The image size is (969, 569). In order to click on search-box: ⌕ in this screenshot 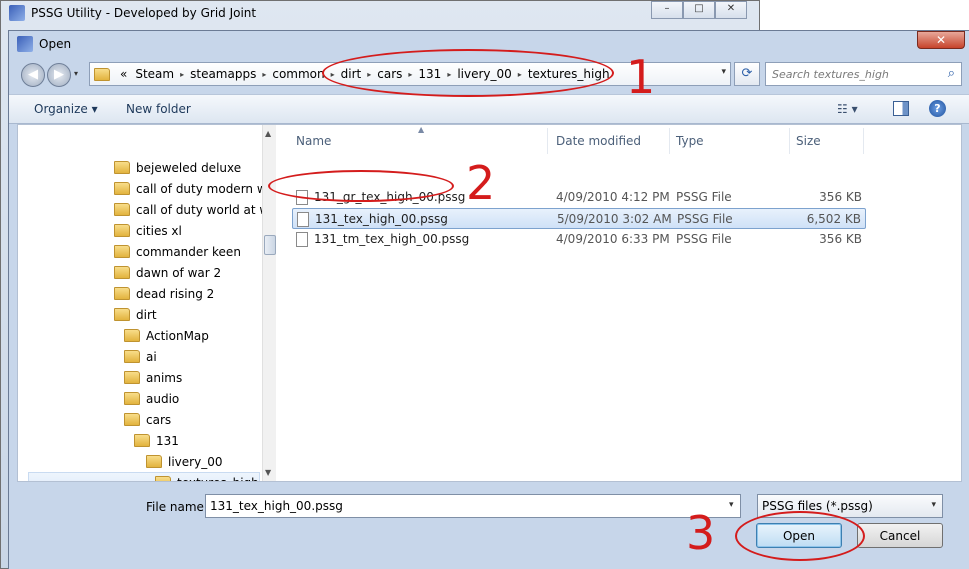, I will do `click(863, 74)`.